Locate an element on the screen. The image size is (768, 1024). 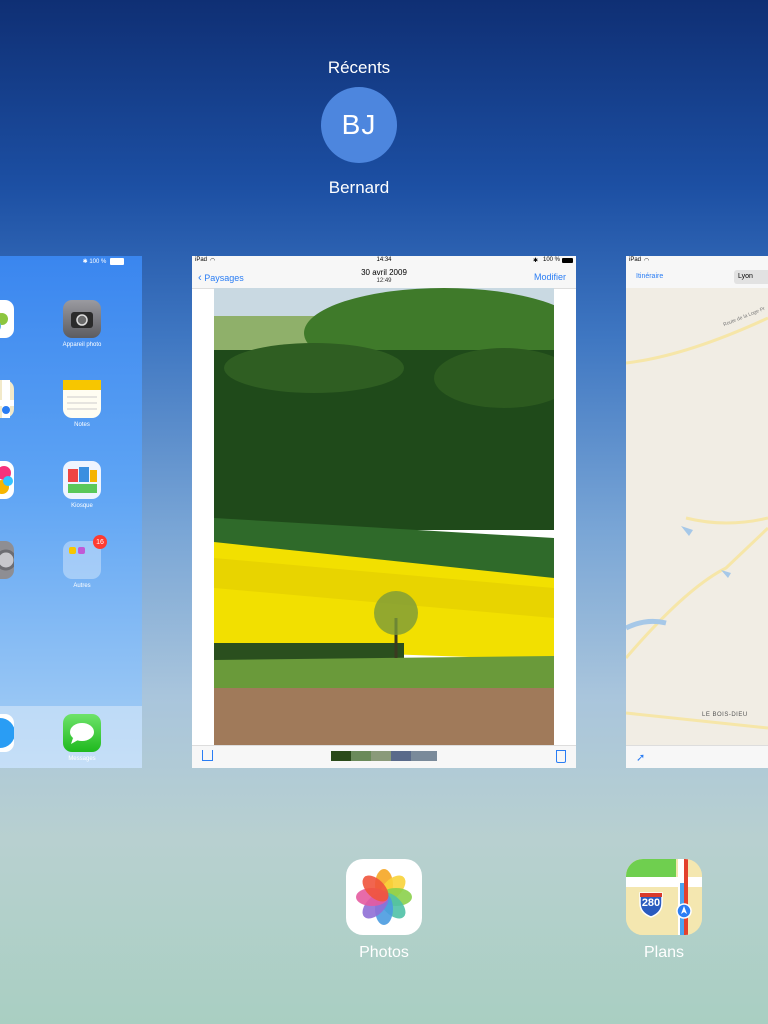
maps-app-label: Plans is located at coordinates (664, 952).